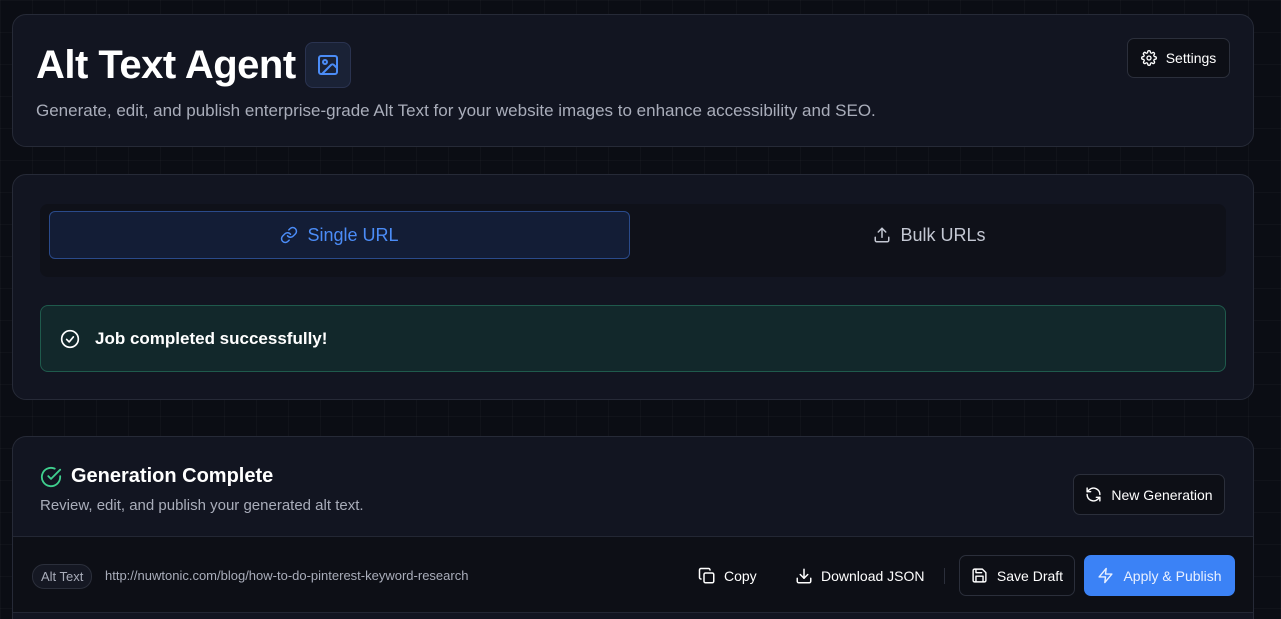 The width and height of the screenshot is (1281, 619). Describe the element at coordinates (353, 234) in the screenshot. I see `tab-single-url-label: Single URL` at that location.